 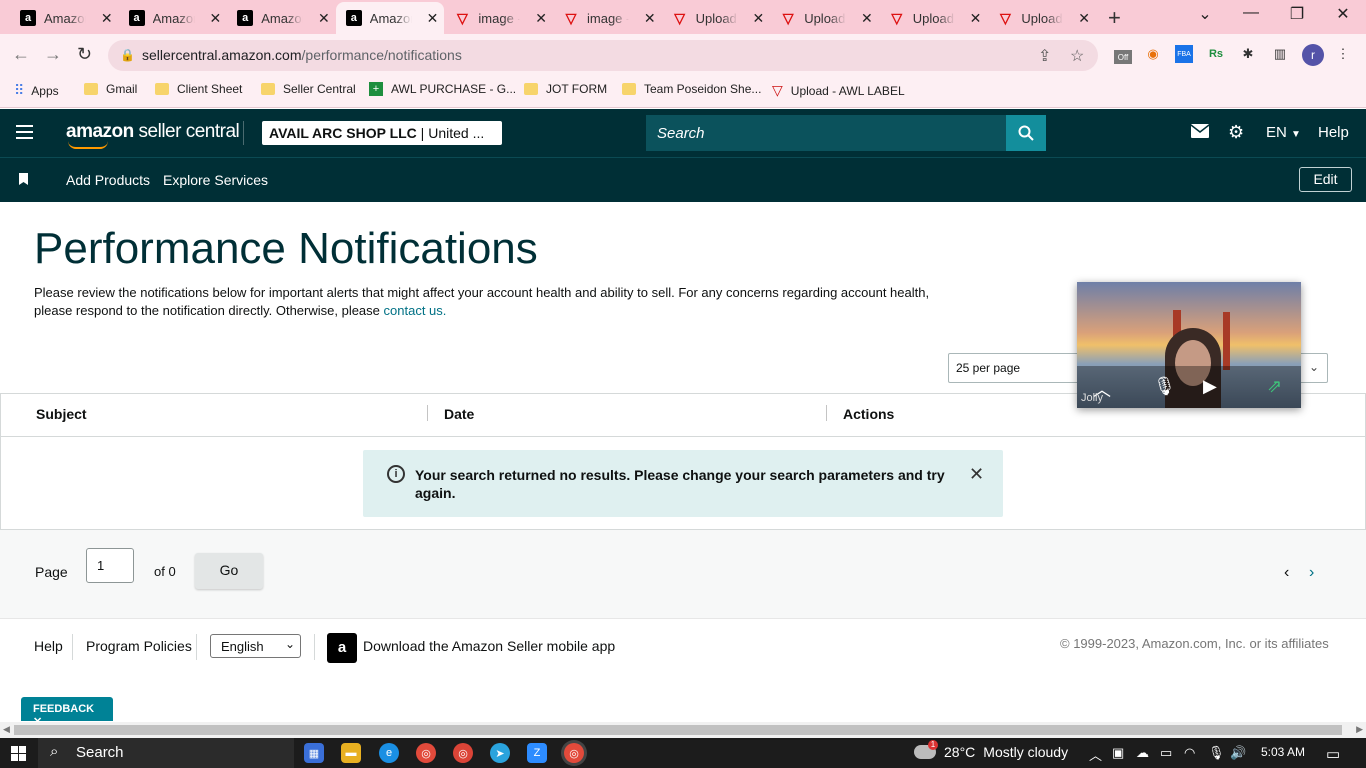 I want to click on meet-now-icon: ▣, so click(x=1118, y=753).